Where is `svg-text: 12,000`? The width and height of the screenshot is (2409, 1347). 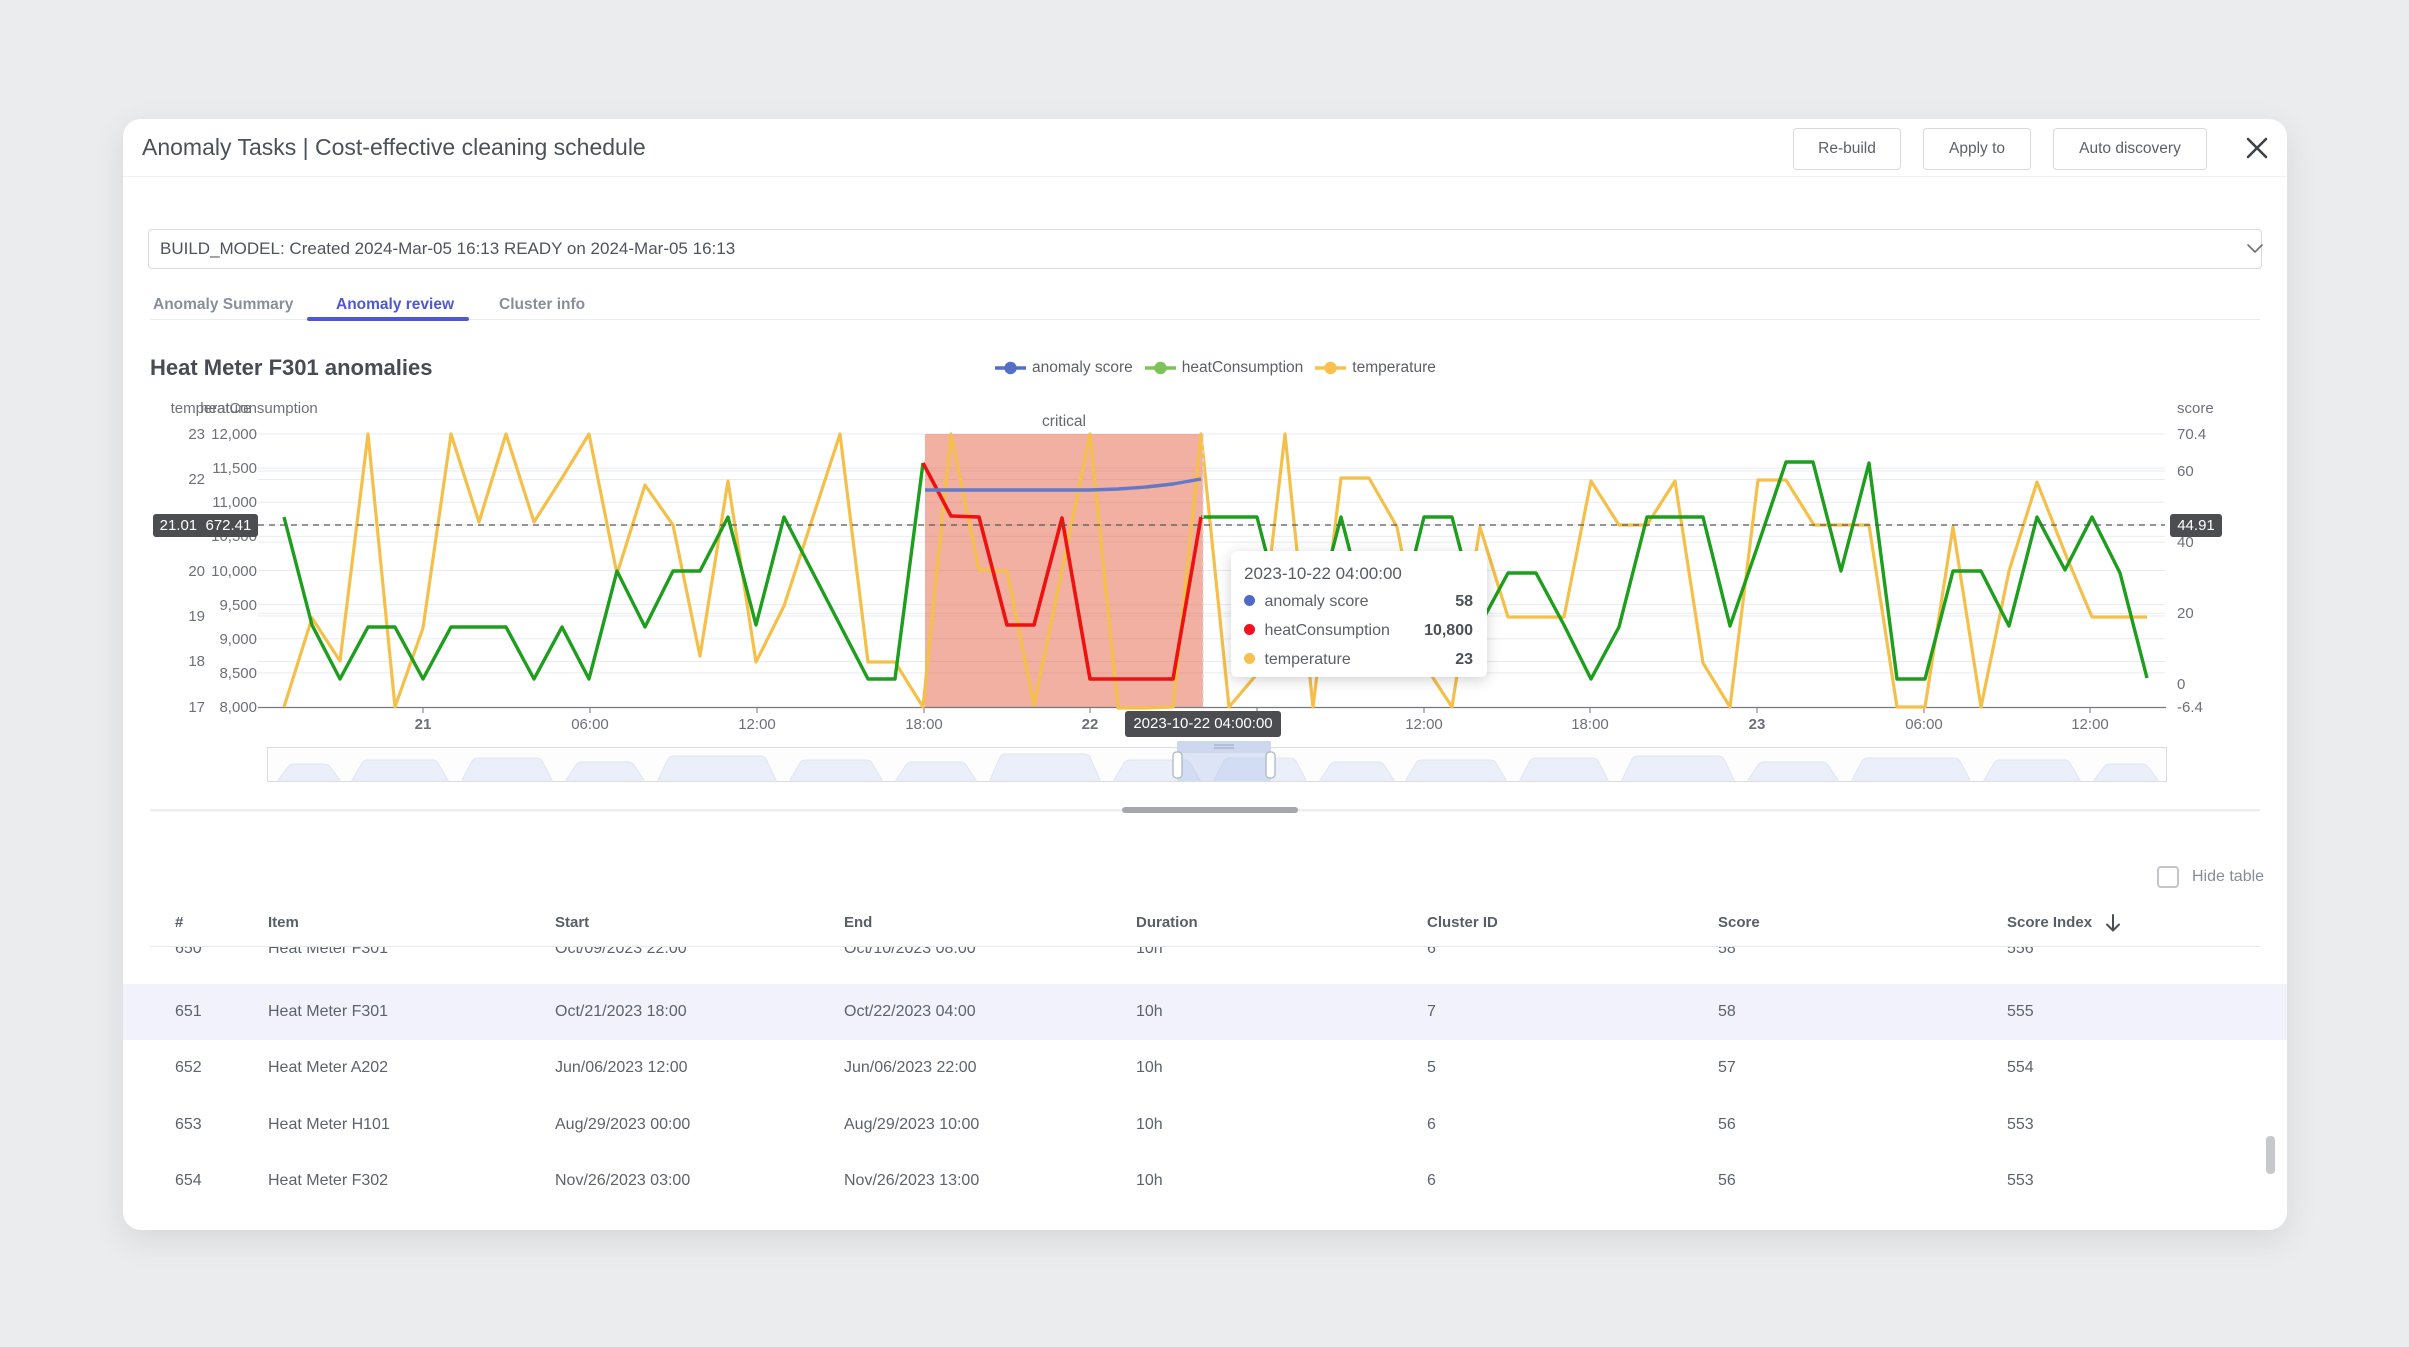 svg-text: 12,000 is located at coordinates (234, 434).